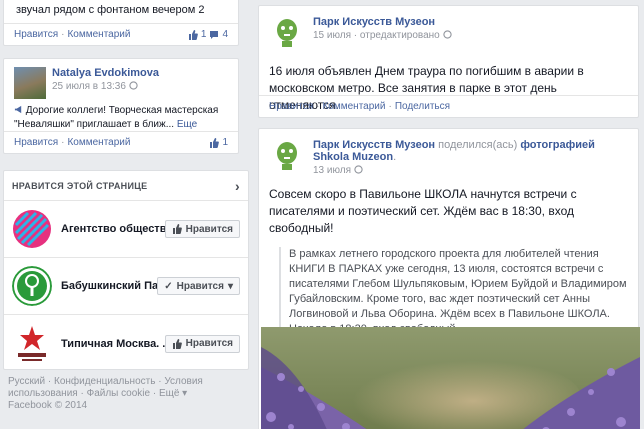 Image resolution: width=644 pixels, height=429 pixels. I want to click on shared-end: ., so click(395, 157).